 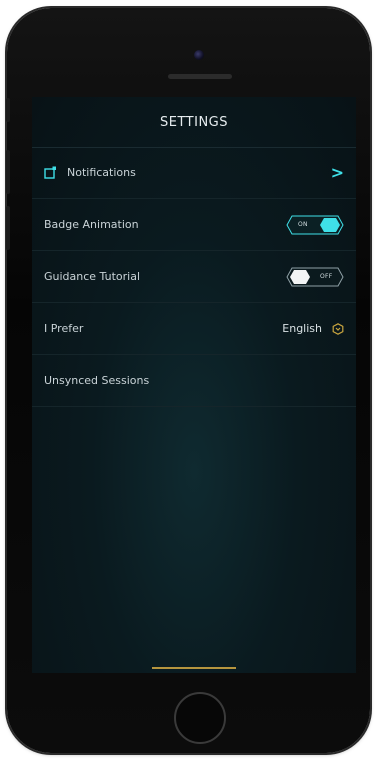 I want to click on home-button, so click(x=200, y=718).